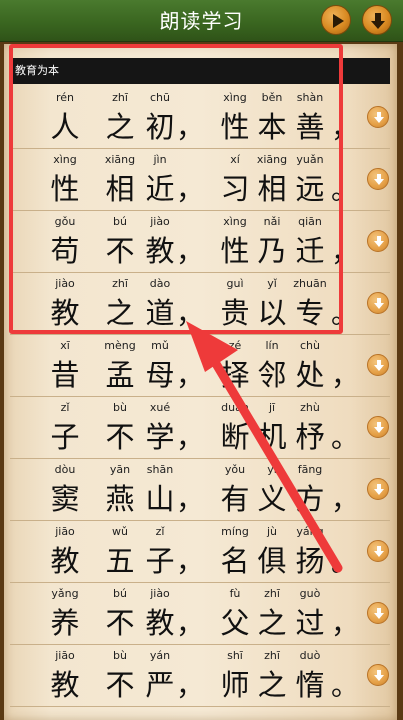 This screenshot has height=720, width=403. Describe the element at coordinates (160, 531) in the screenshot. I see `pinyin-label: zǐ` at that location.